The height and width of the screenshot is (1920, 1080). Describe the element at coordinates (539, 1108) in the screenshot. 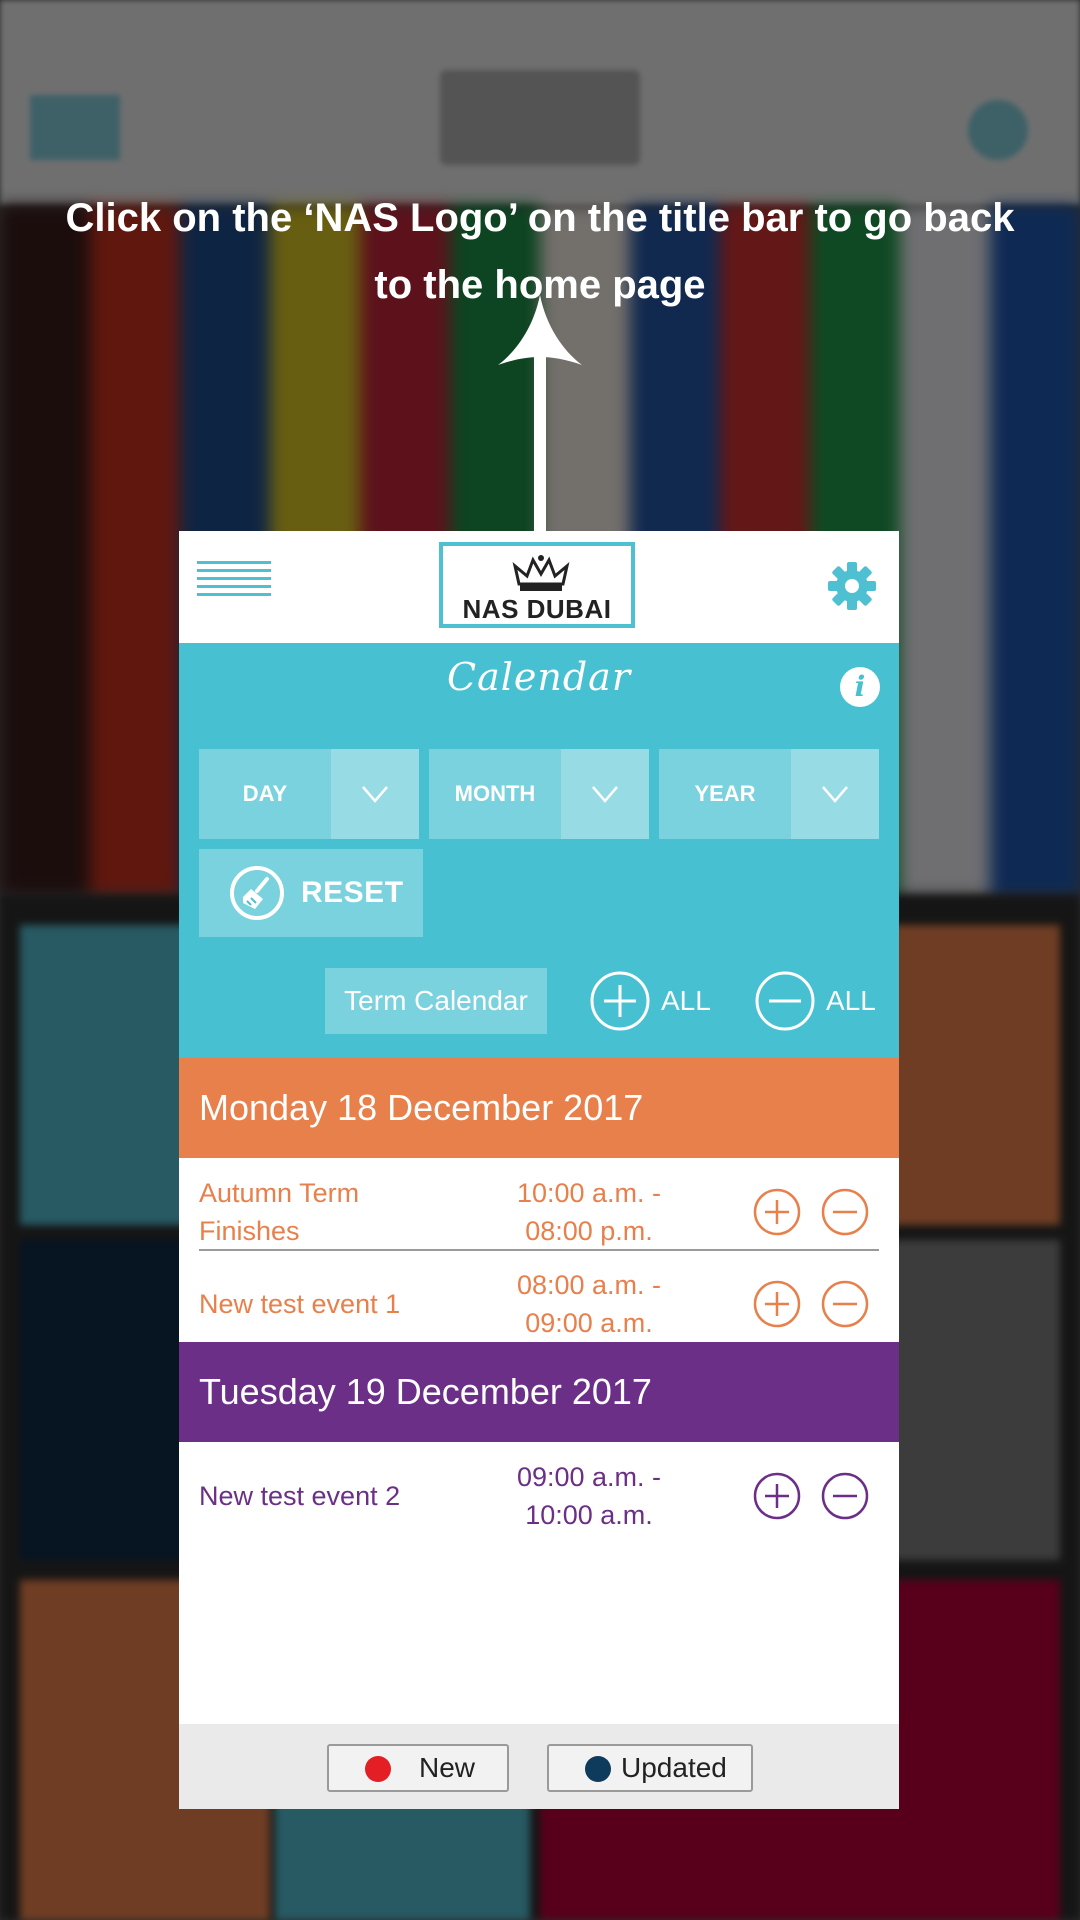

I see `day-header: Monday 18 December 2017` at that location.